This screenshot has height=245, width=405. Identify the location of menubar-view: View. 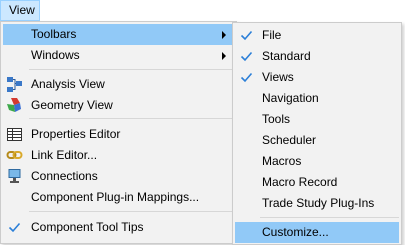
(20, 10).